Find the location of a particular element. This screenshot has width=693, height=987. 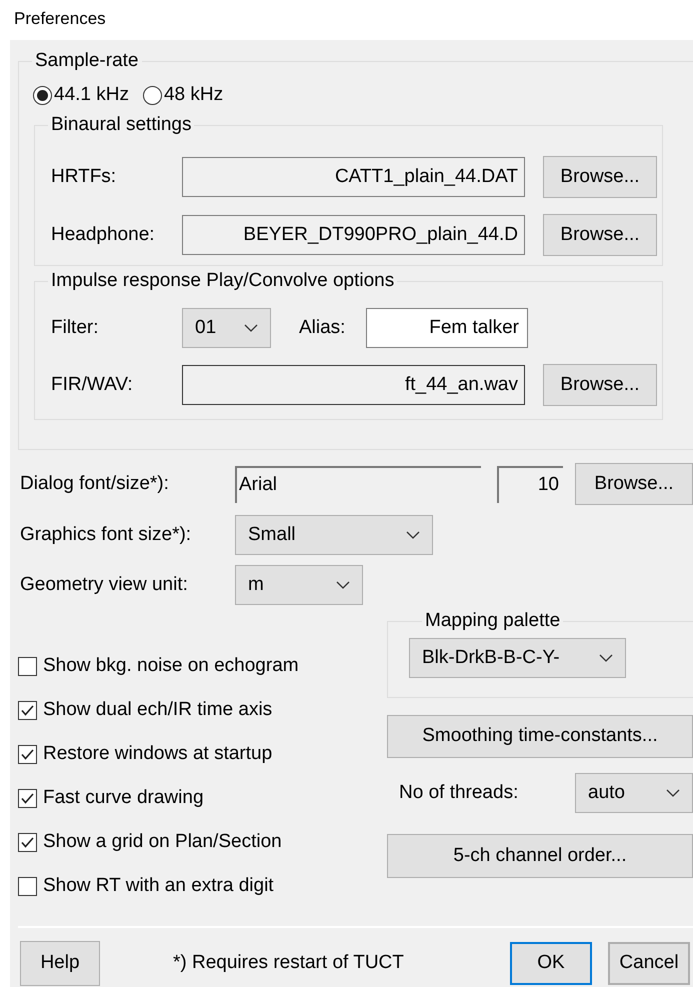

field-label: Alias: is located at coordinates (322, 328).